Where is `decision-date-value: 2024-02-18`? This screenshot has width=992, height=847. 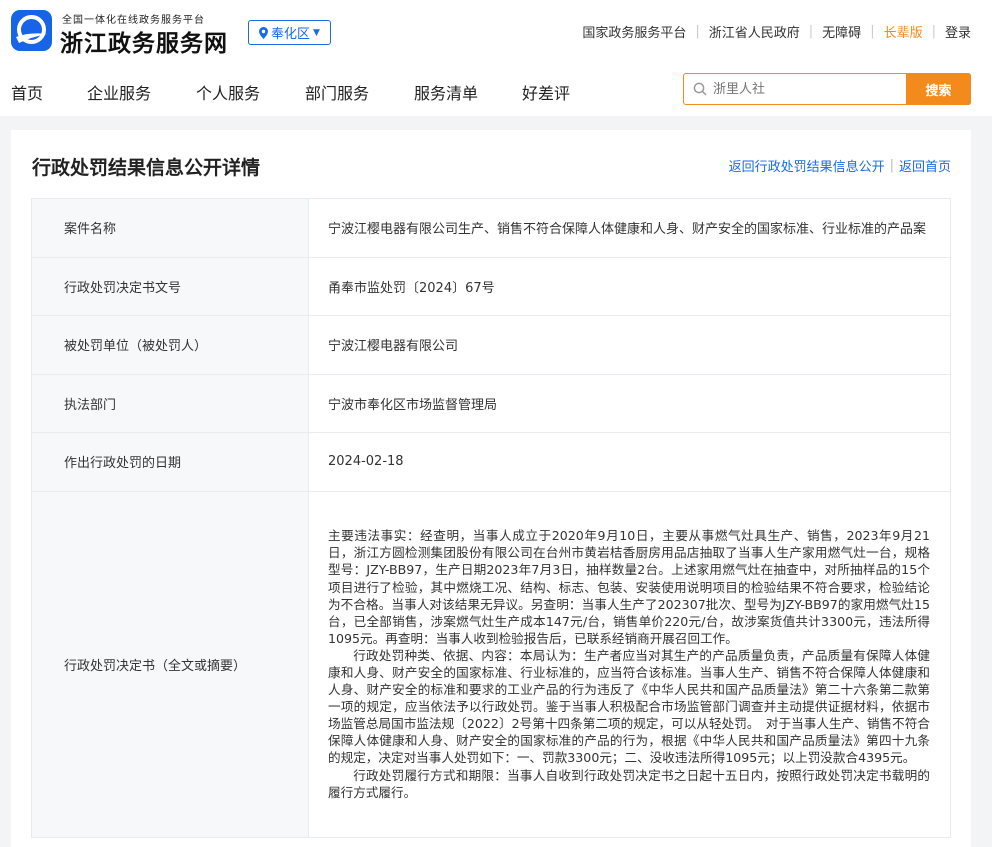 decision-date-value: 2024-02-18 is located at coordinates (629, 462).